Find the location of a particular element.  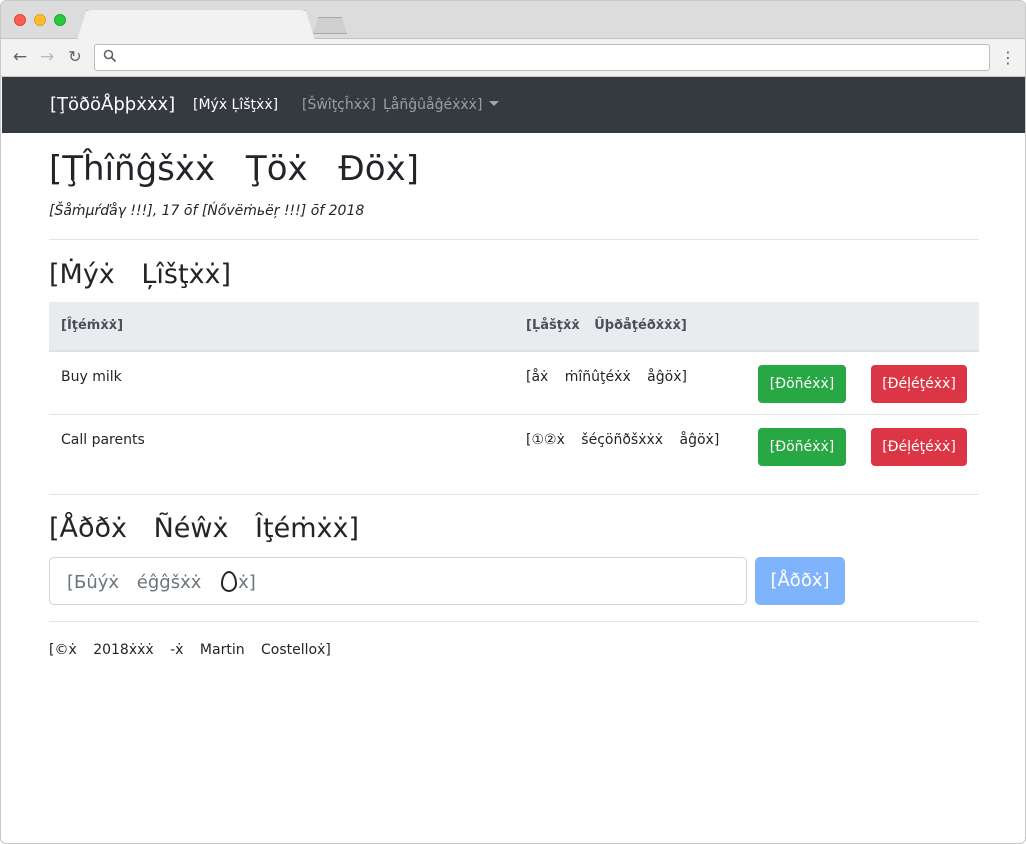

nav-language-dropdown: Ļåñĝûåĝéẋẋẋ] is located at coordinates (441, 105).